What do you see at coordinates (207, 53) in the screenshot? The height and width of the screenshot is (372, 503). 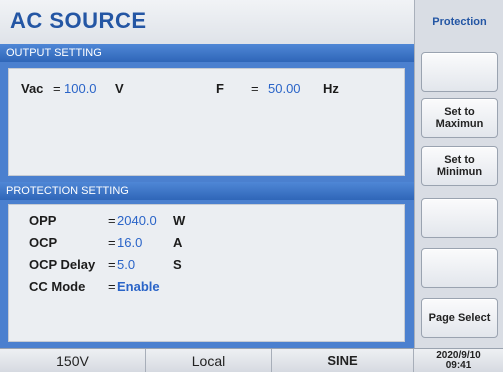 I see `output-setting-header: OUTPUT SETTING` at bounding box center [207, 53].